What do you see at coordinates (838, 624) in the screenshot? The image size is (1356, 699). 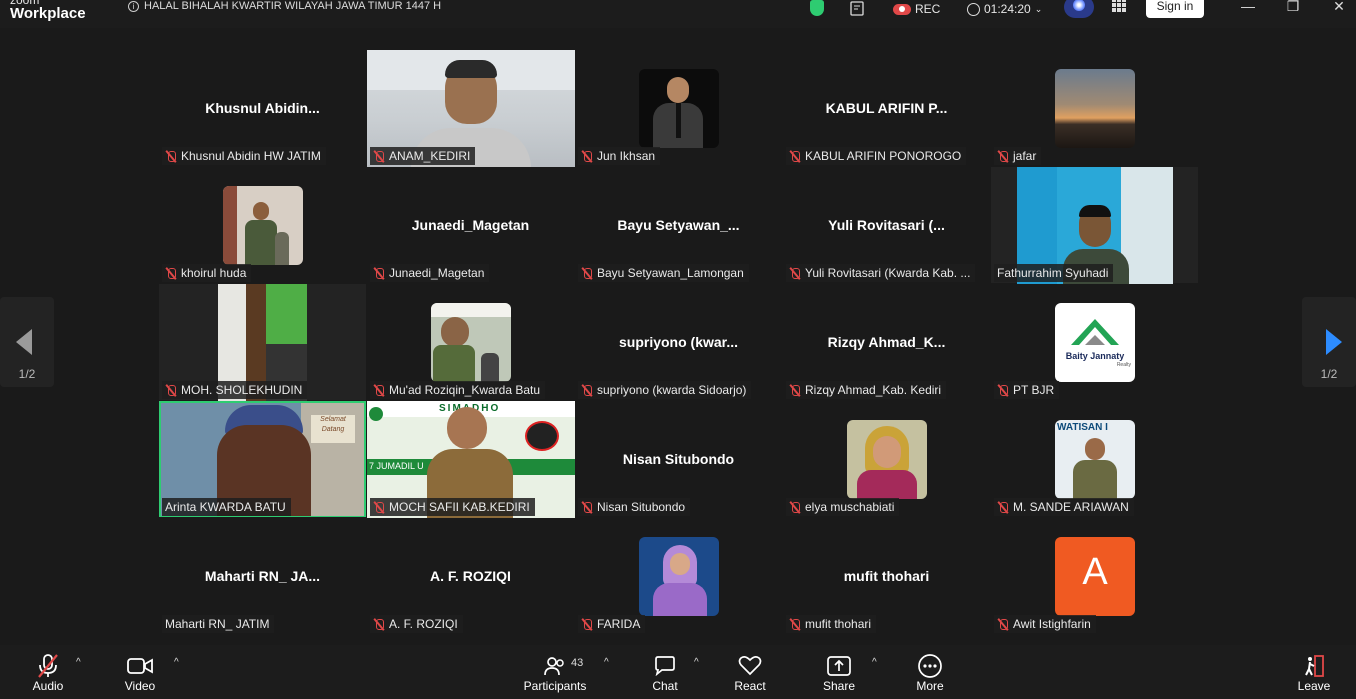 I see `participant-name: mufit thohari` at bounding box center [838, 624].